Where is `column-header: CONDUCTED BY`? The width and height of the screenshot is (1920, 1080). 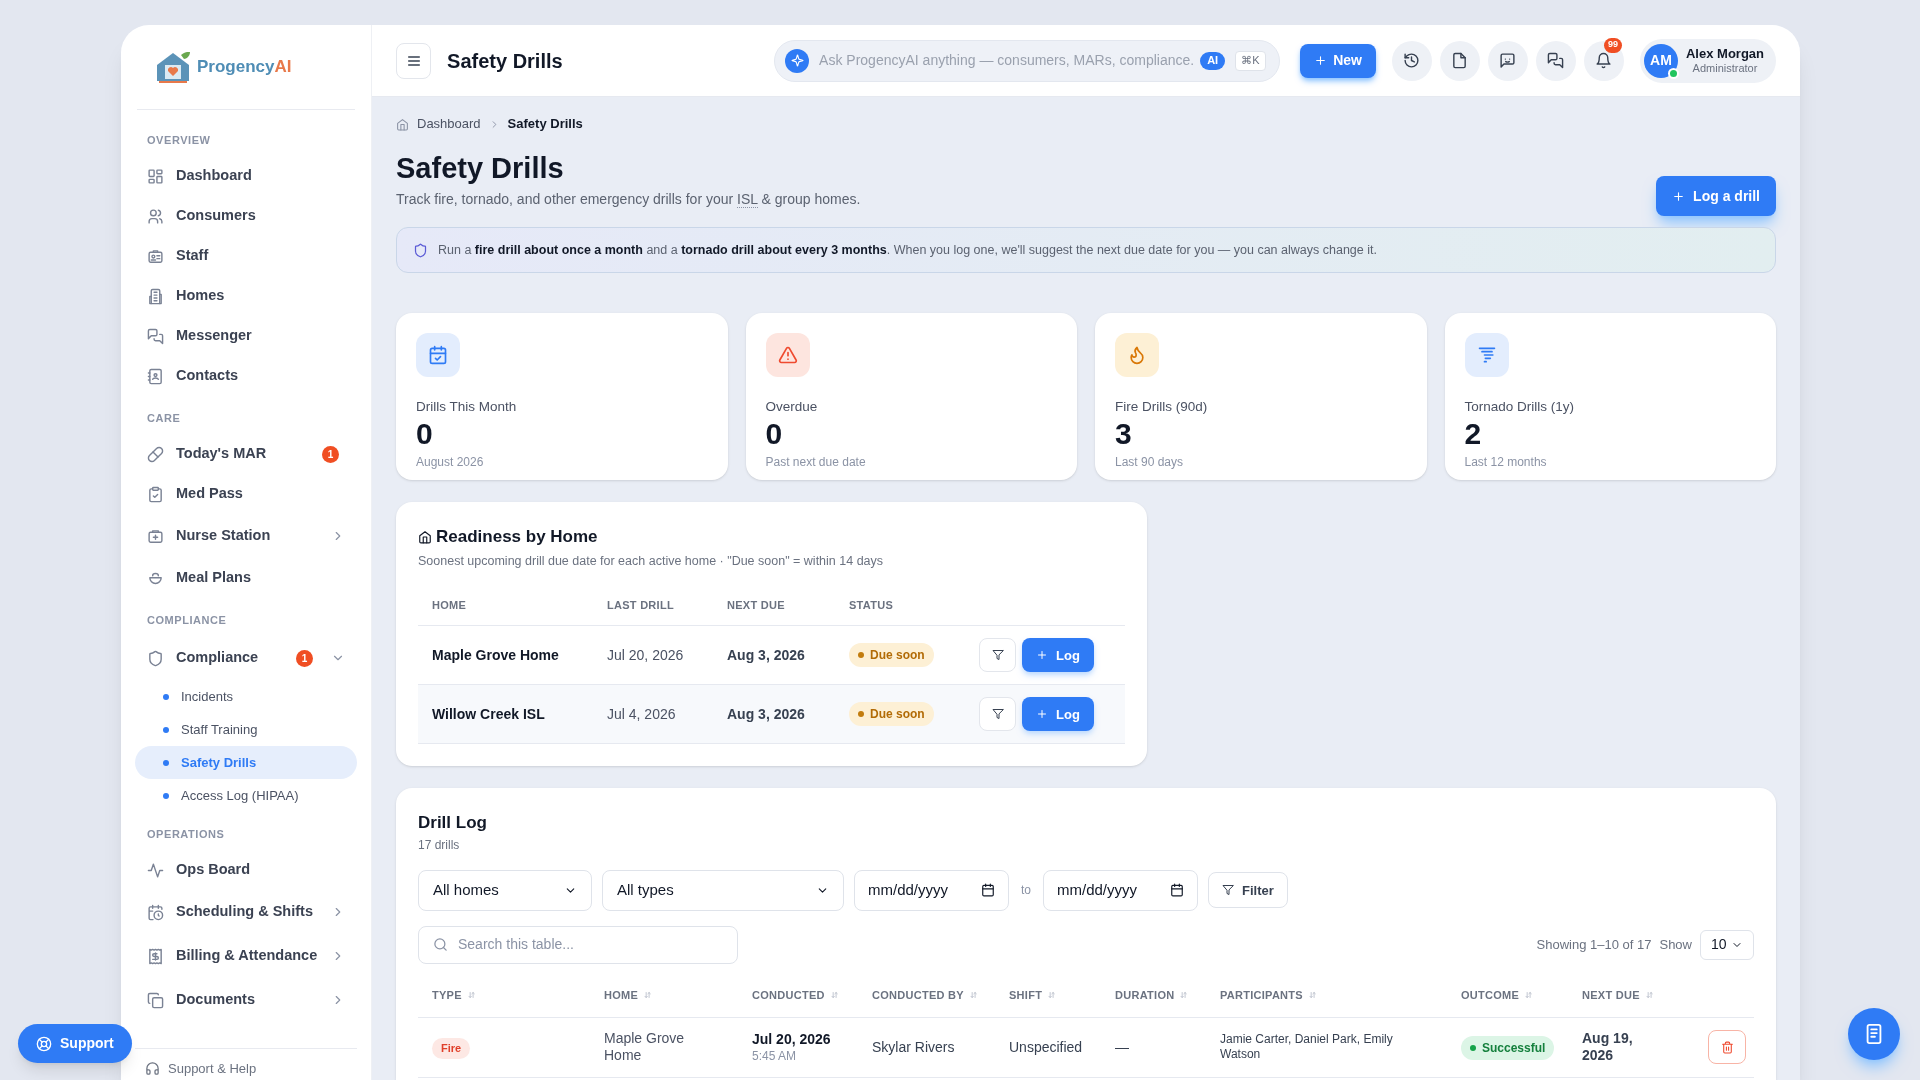 column-header: CONDUCTED BY is located at coordinates (918, 995).